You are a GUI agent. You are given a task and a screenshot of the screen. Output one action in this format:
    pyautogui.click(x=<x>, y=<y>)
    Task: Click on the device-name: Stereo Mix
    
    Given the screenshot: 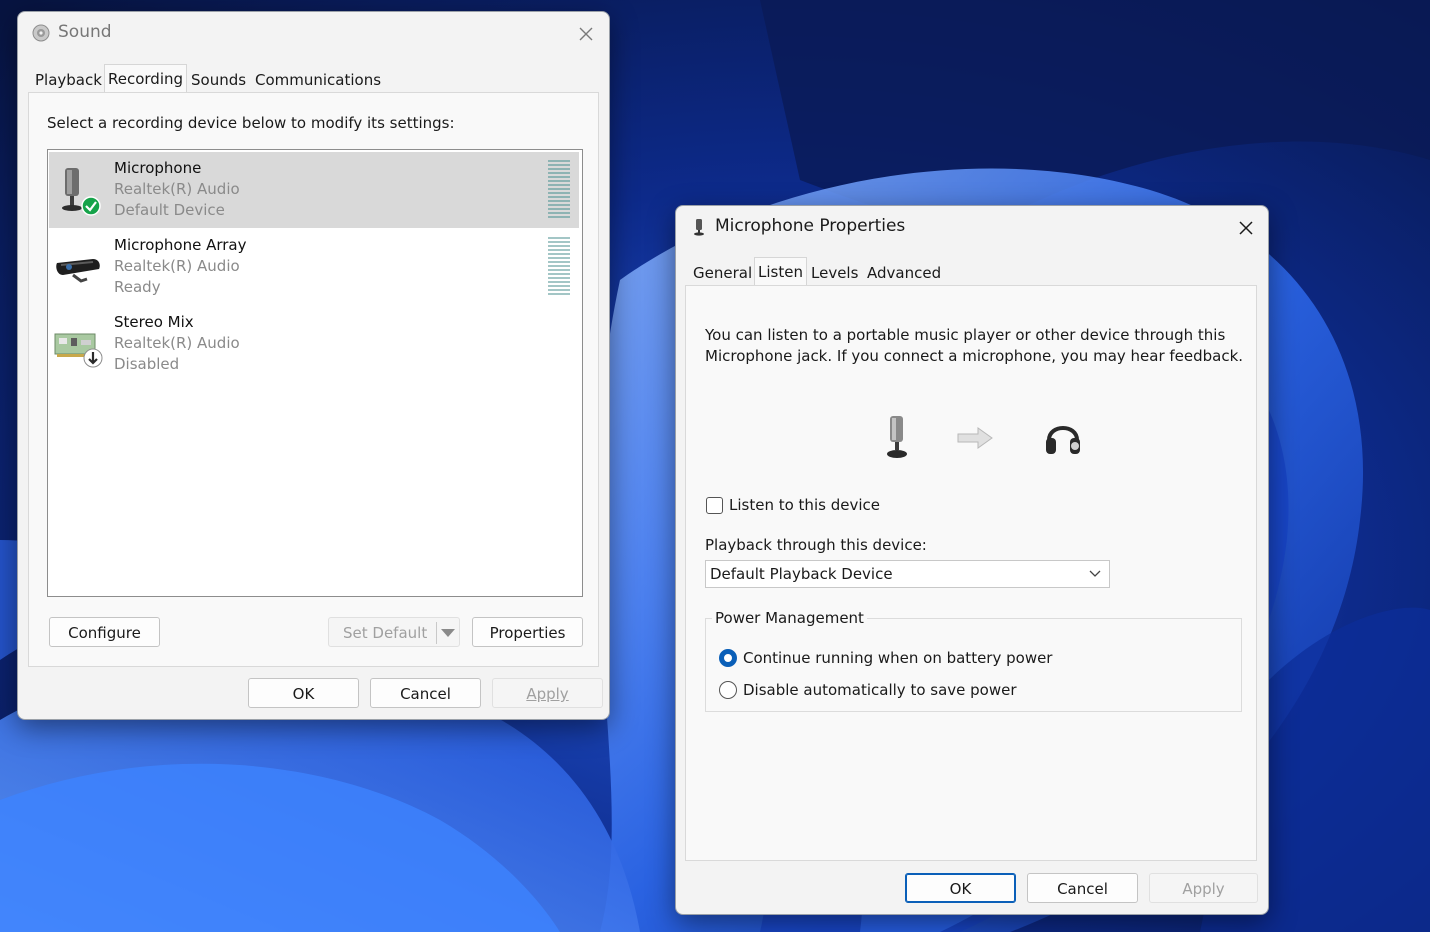 What is the action you would take?
    pyautogui.click(x=154, y=322)
    